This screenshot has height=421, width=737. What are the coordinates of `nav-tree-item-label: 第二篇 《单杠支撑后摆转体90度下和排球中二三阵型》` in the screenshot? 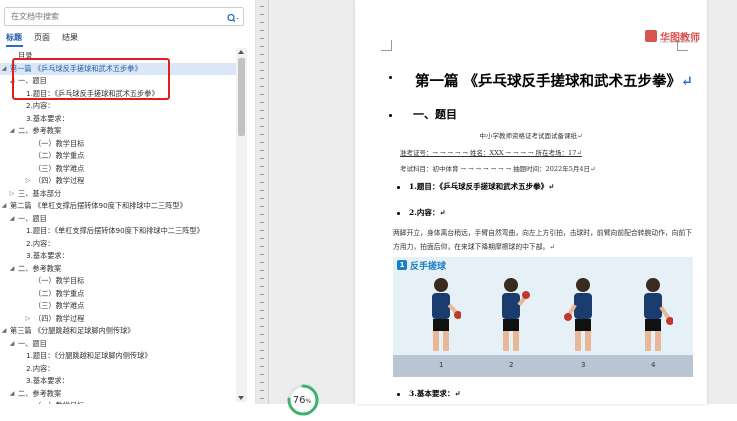 It's located at (98, 205).